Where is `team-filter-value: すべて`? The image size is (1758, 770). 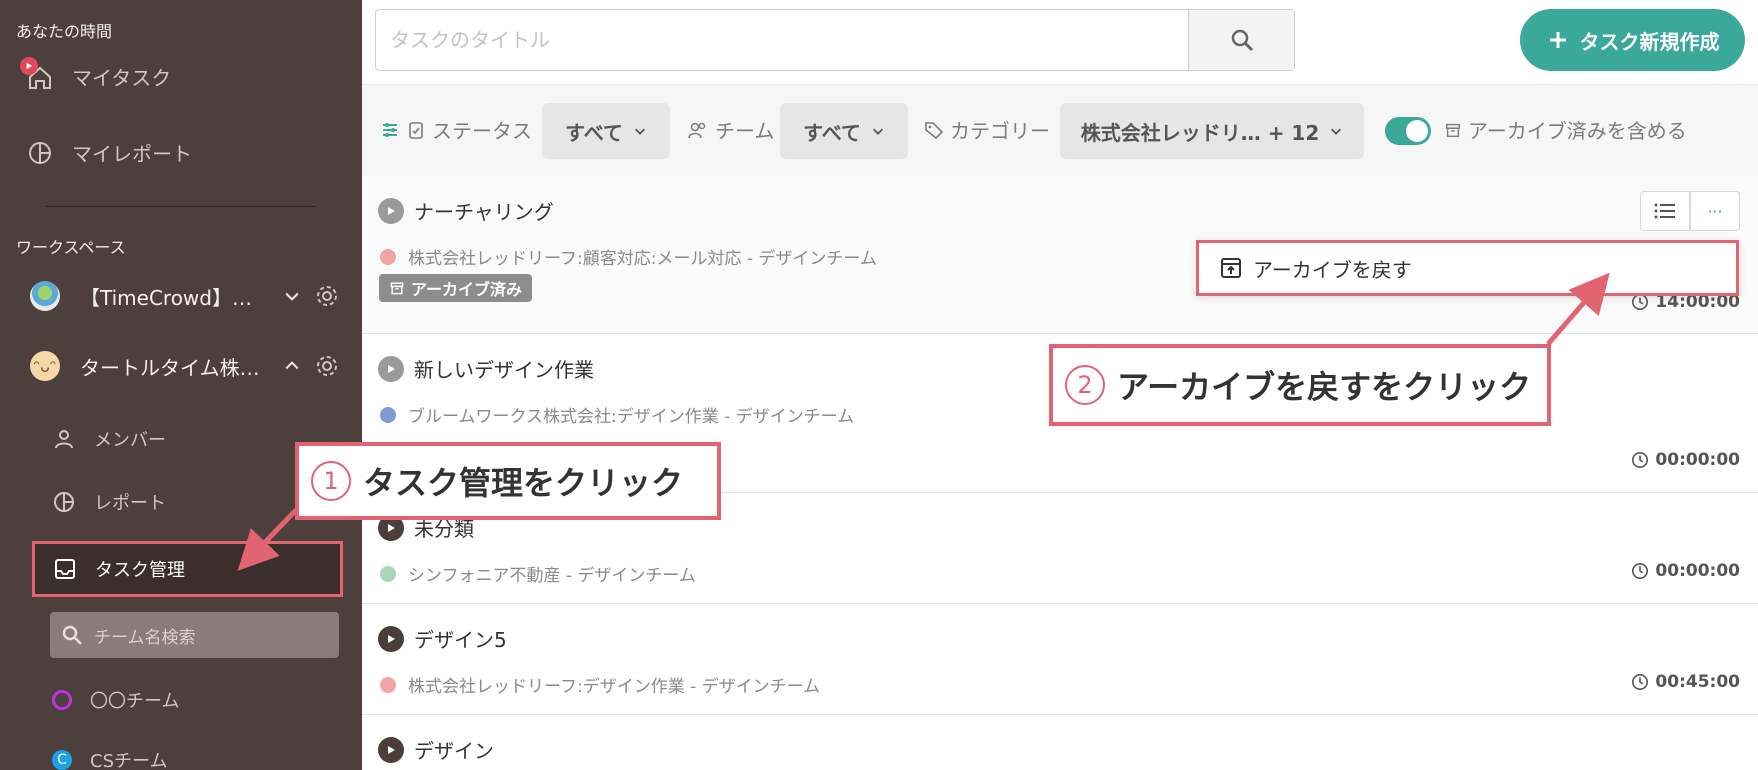 team-filter-value: すべて is located at coordinates (832, 132).